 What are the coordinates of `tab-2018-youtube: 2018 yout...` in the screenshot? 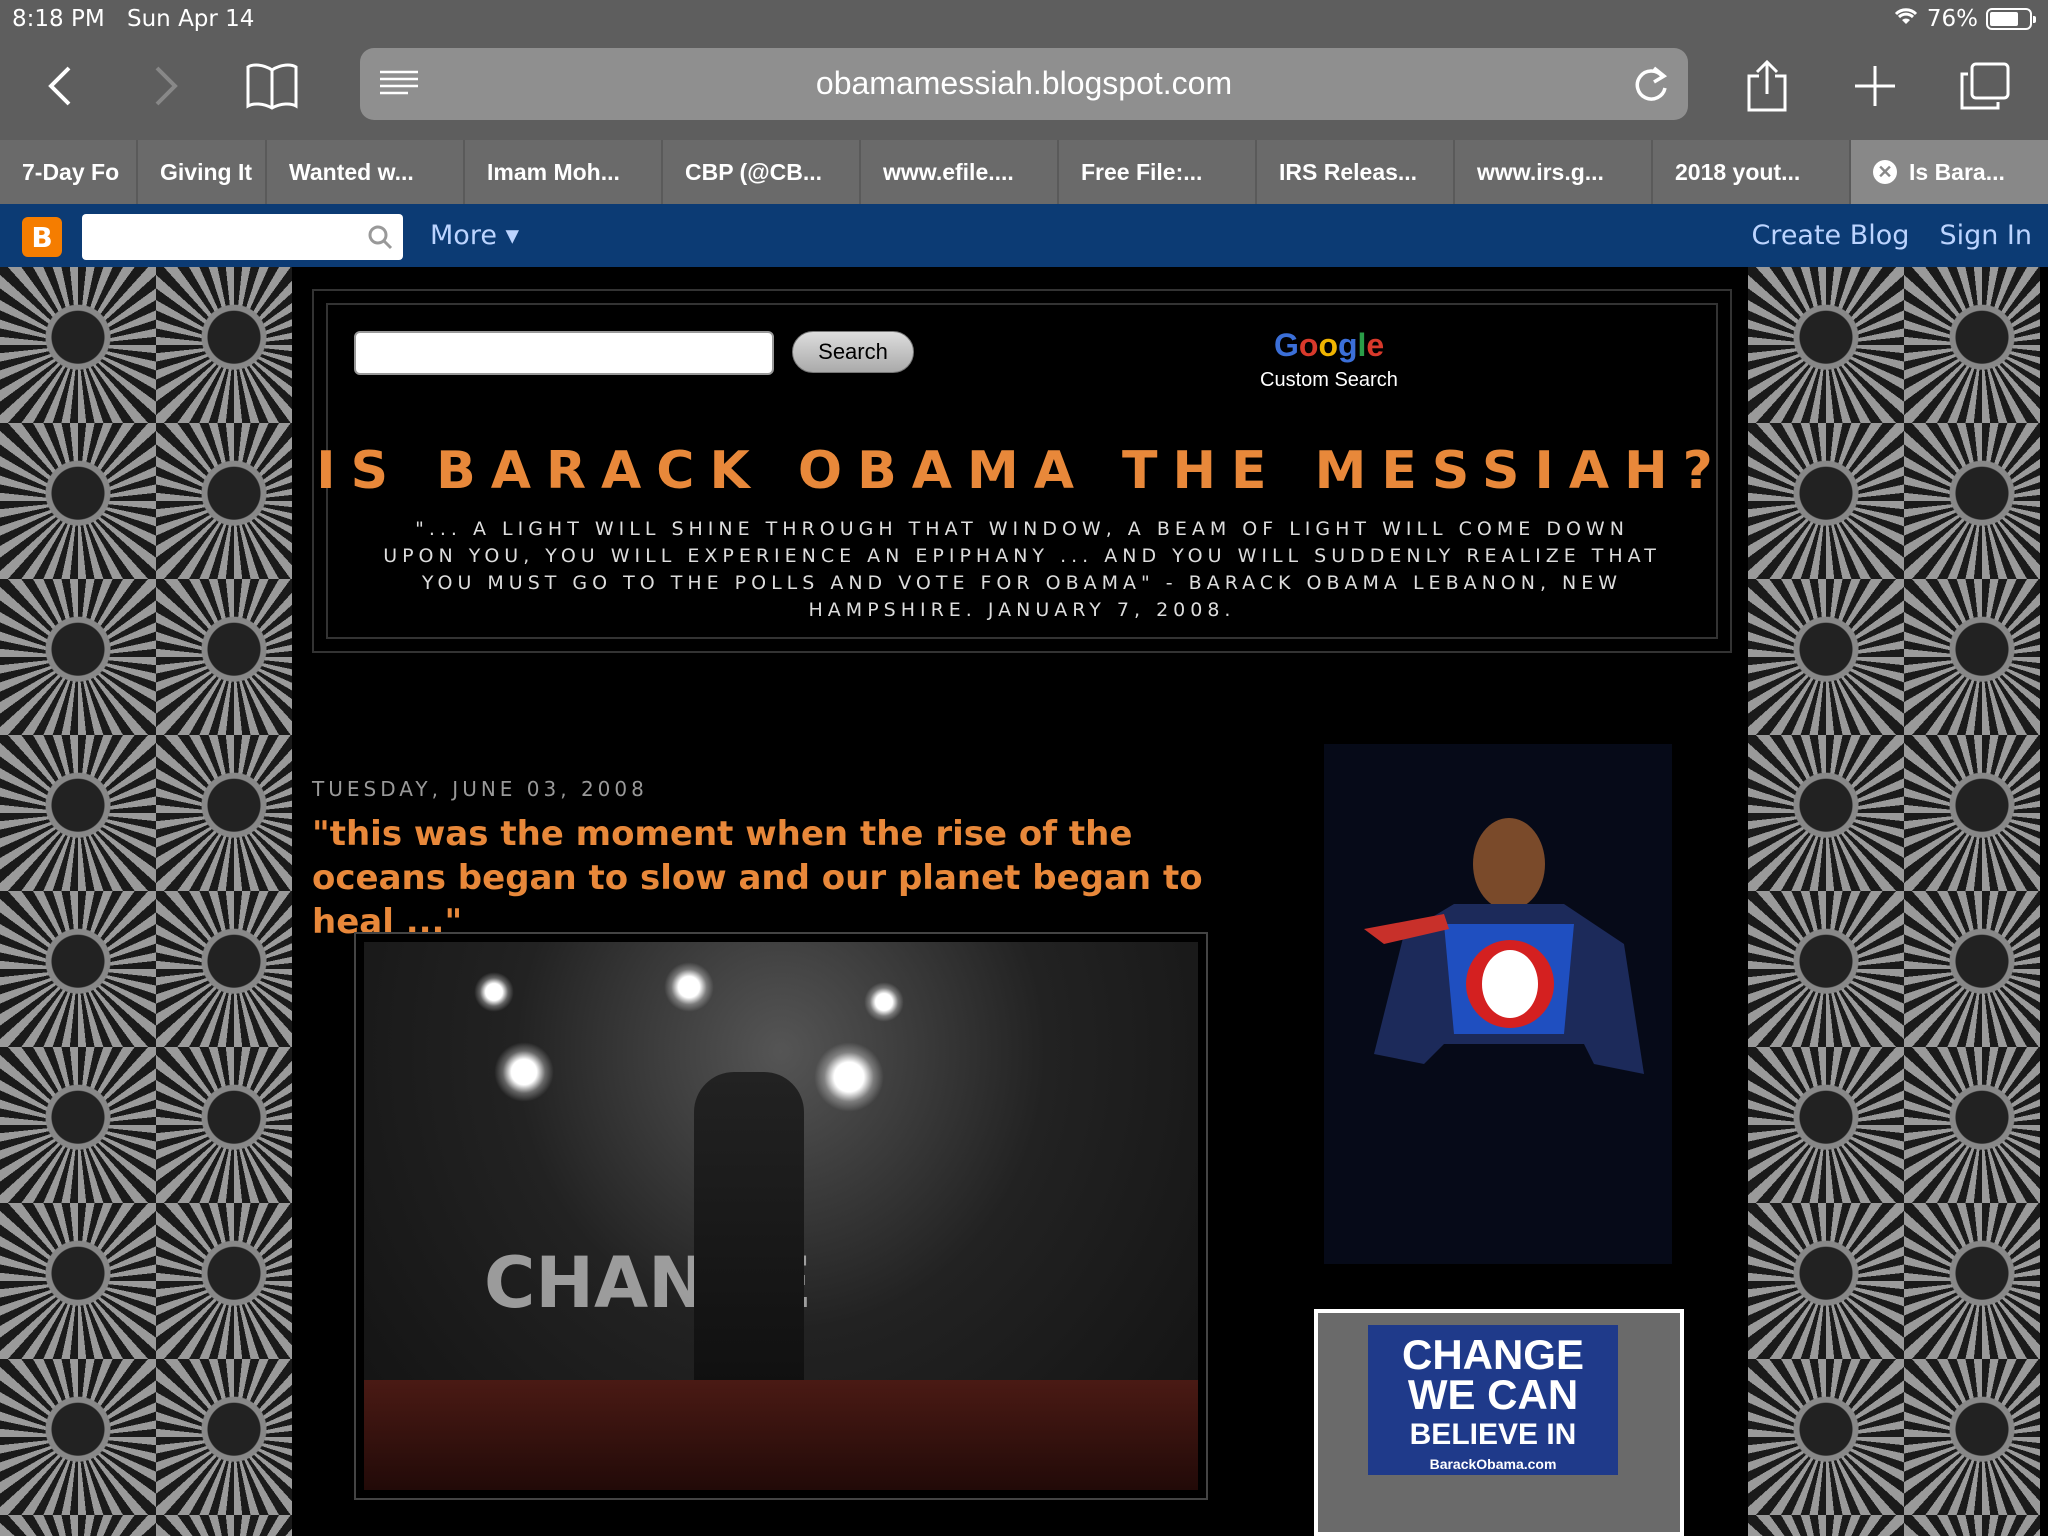 It's located at (1752, 172).